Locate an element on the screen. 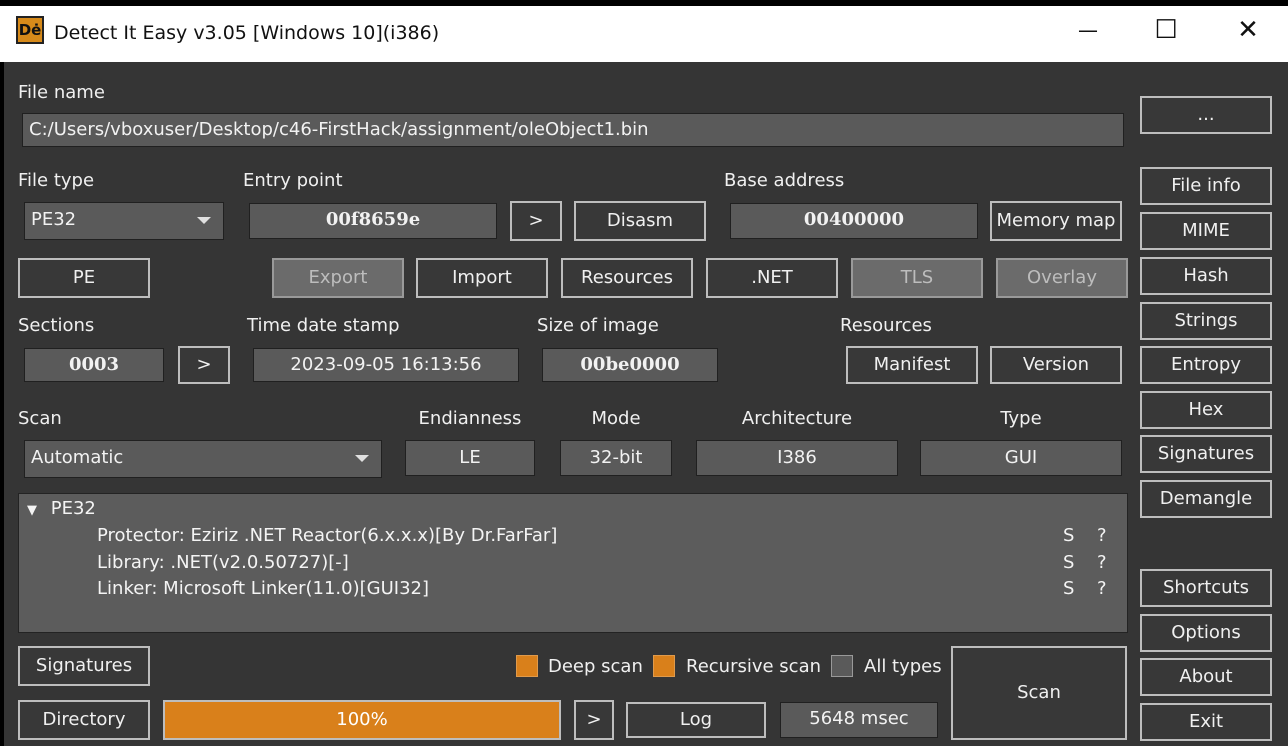 This screenshot has width=1288, height=746. architecture-field: I386 is located at coordinates (797, 458).